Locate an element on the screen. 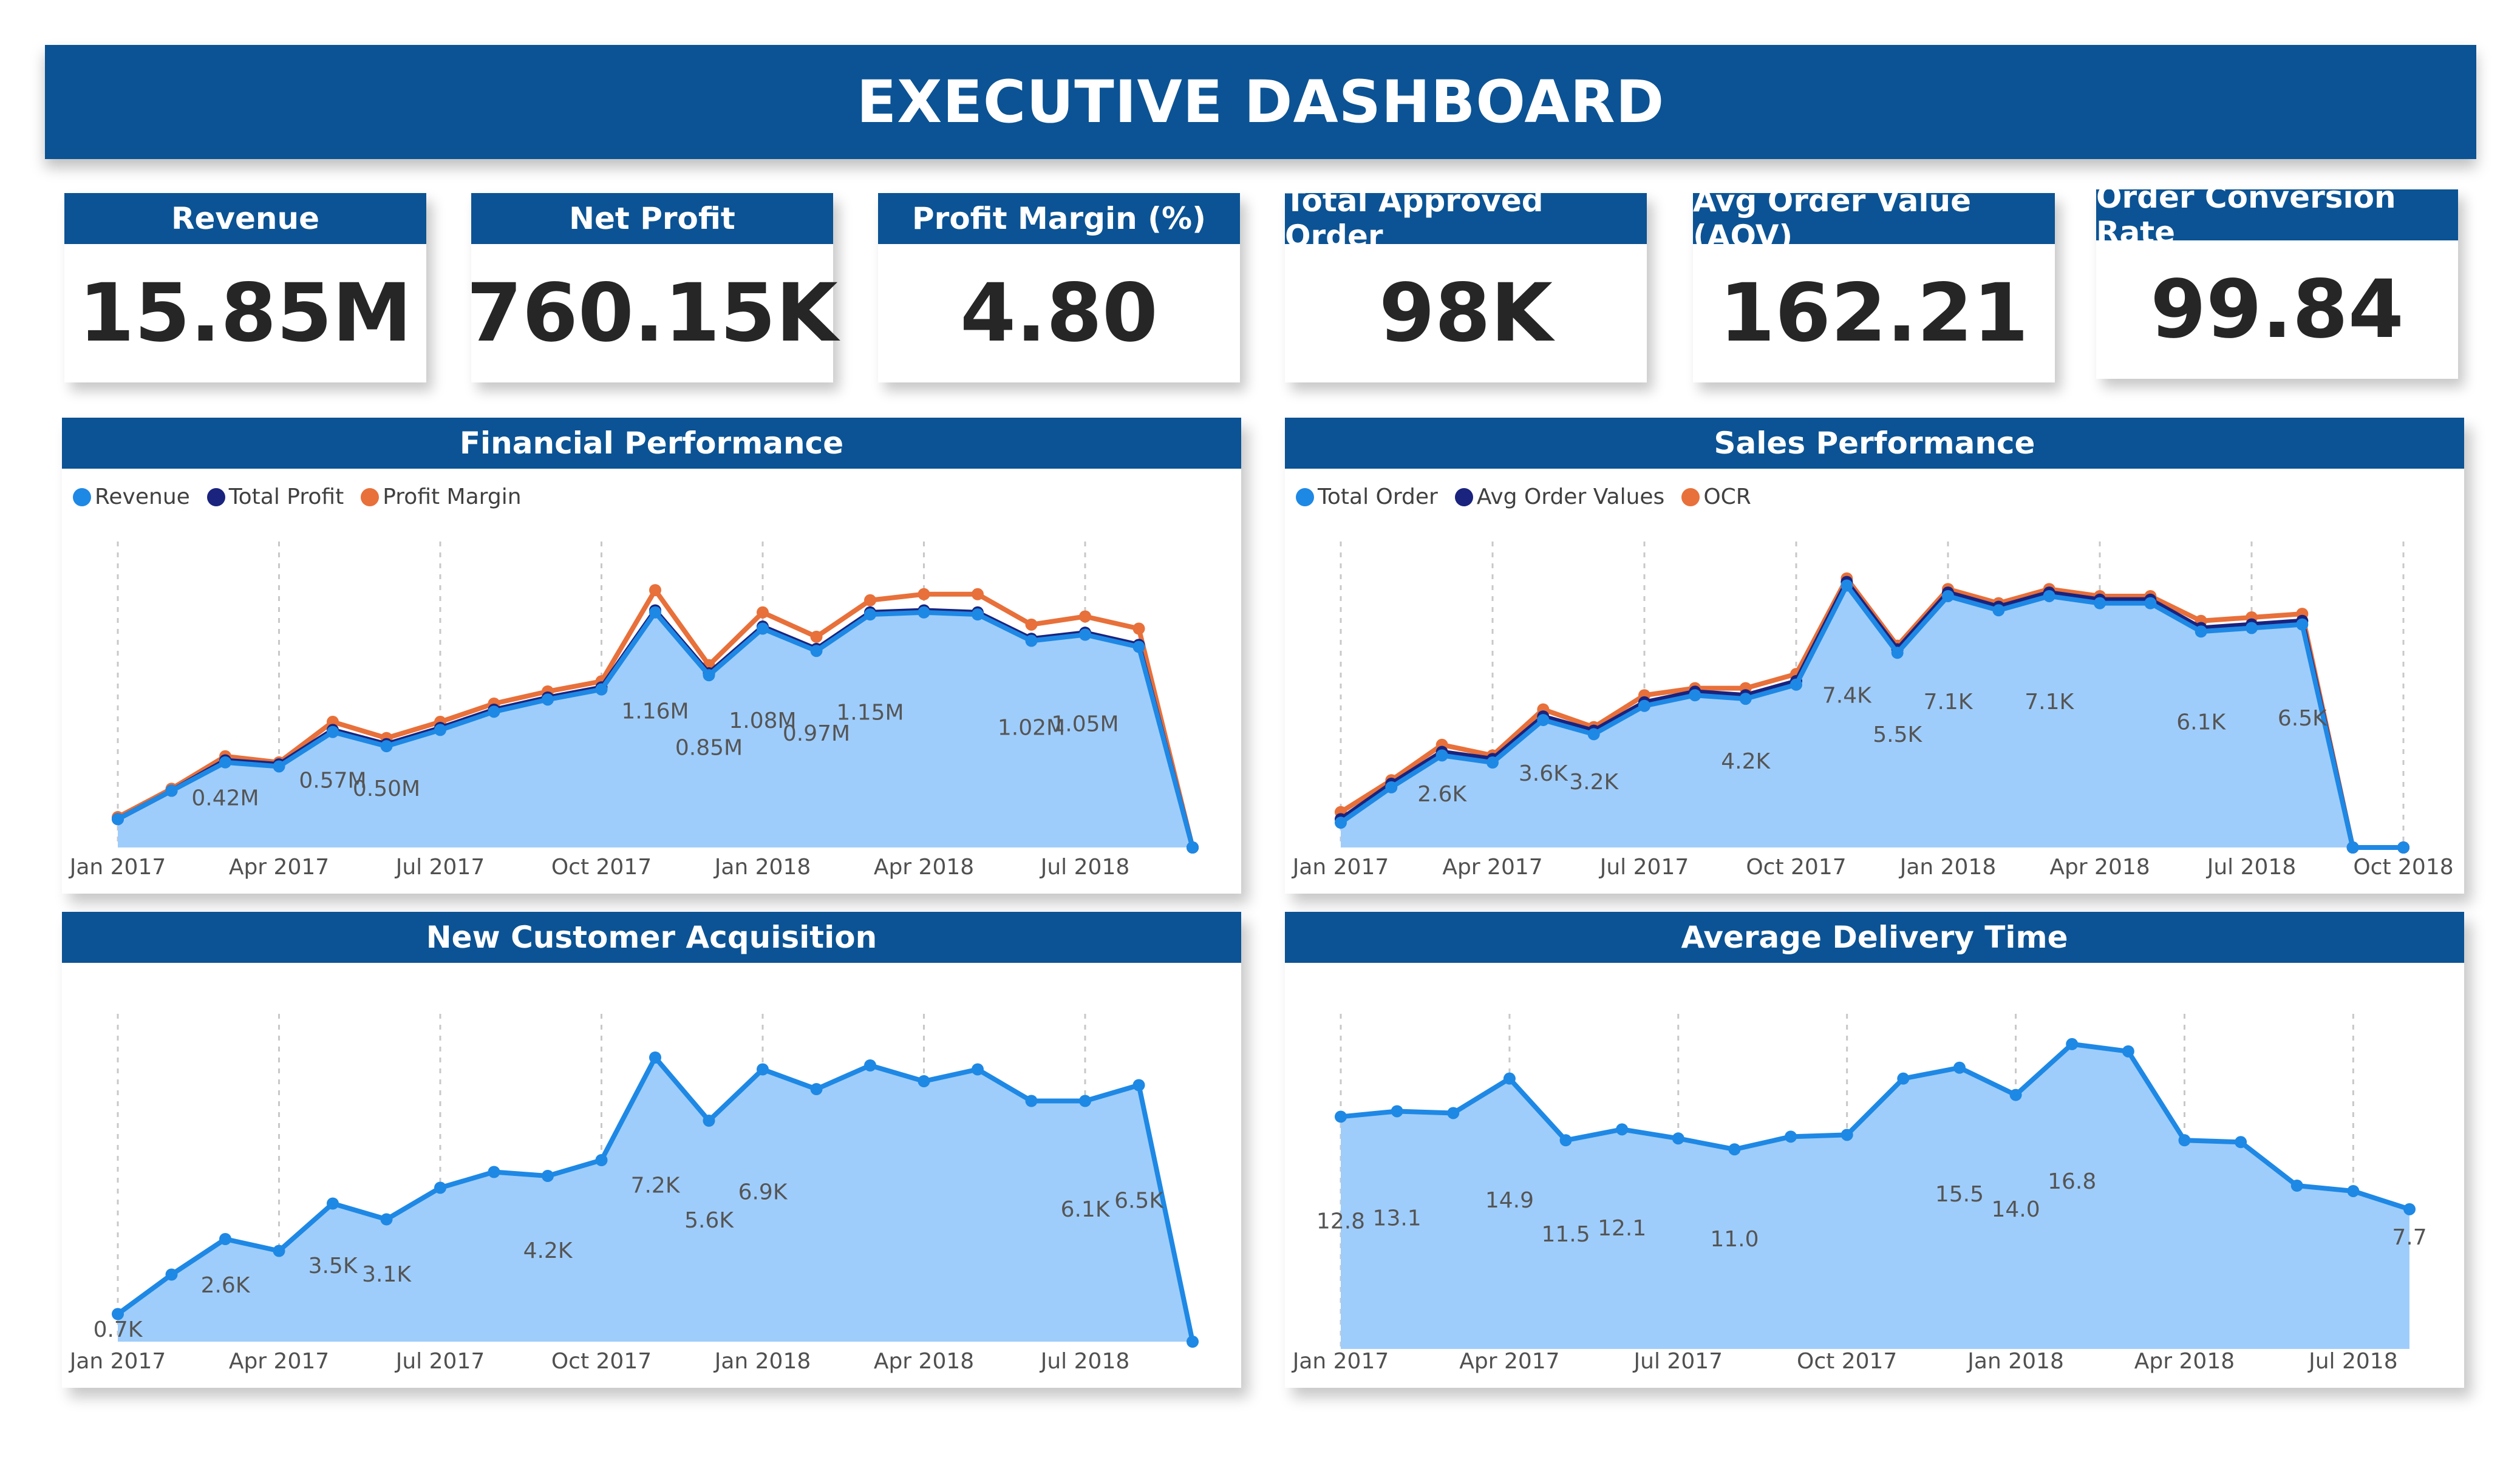 Image resolution: width=2520 pixels, height=1457 pixels. data-label: 3.6K is located at coordinates (1543, 773).